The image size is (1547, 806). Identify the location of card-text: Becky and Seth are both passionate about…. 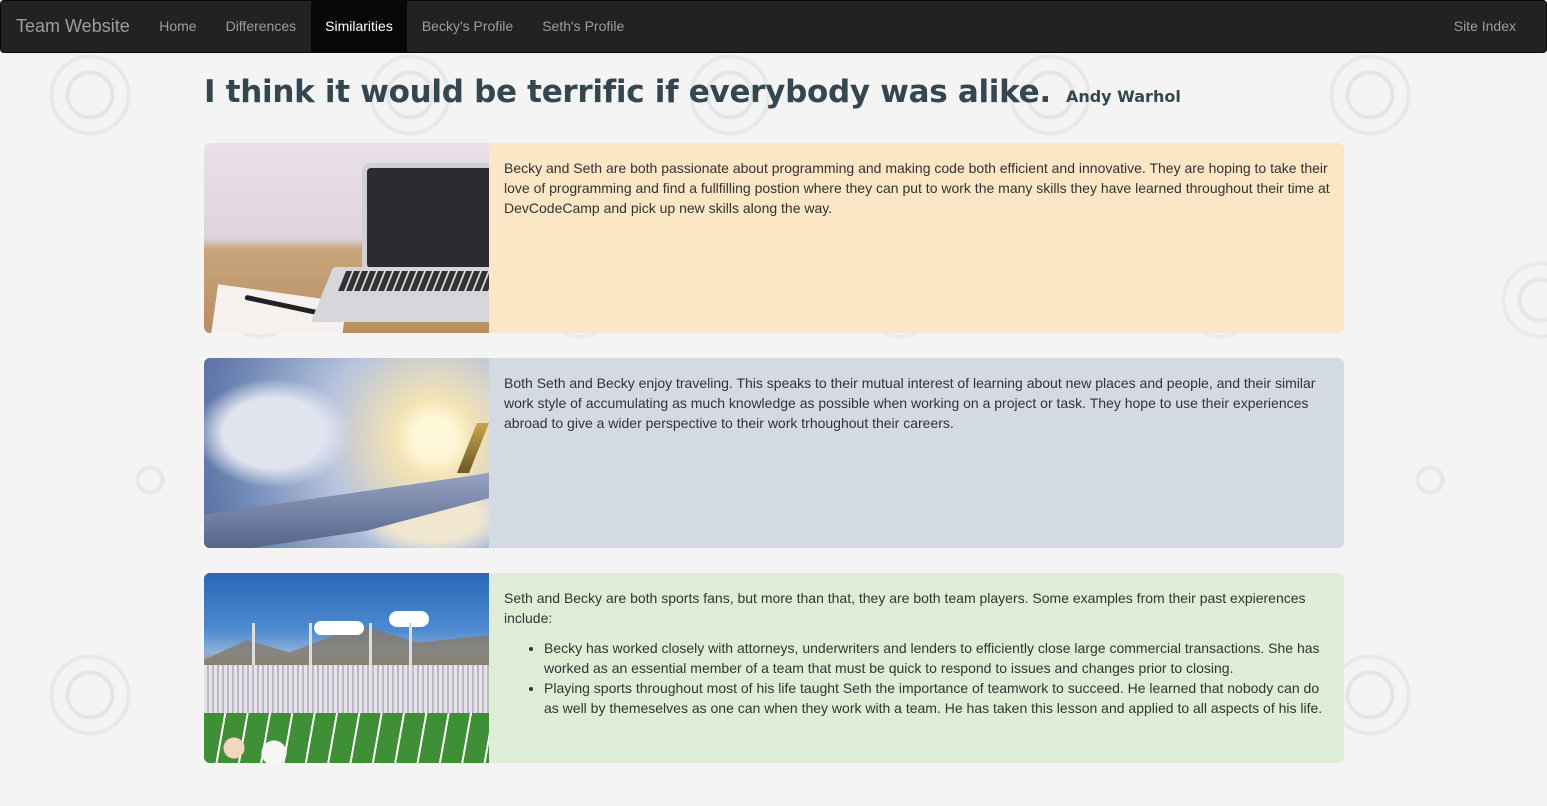
(917, 188).